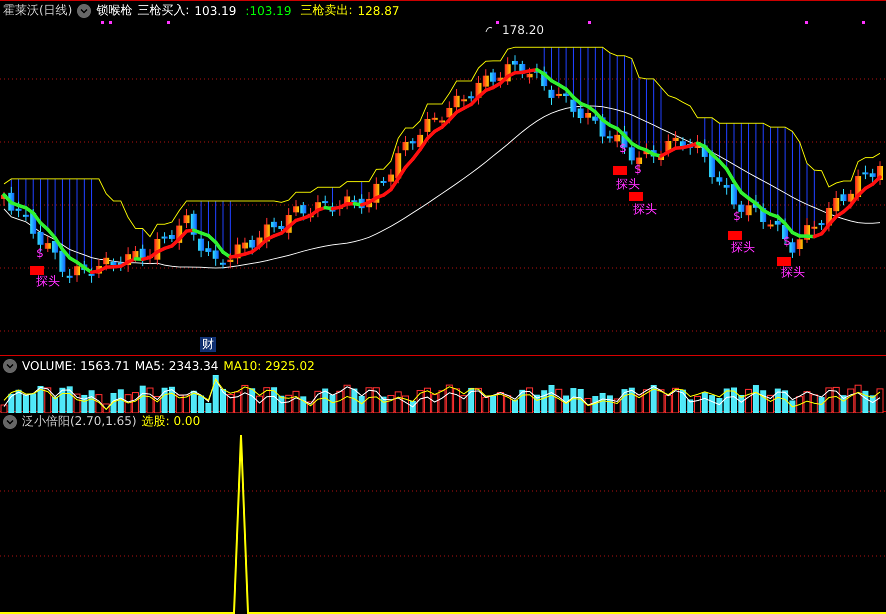 The width and height of the screenshot is (886, 614). I want to click on finance-badge: 财, so click(208, 344).